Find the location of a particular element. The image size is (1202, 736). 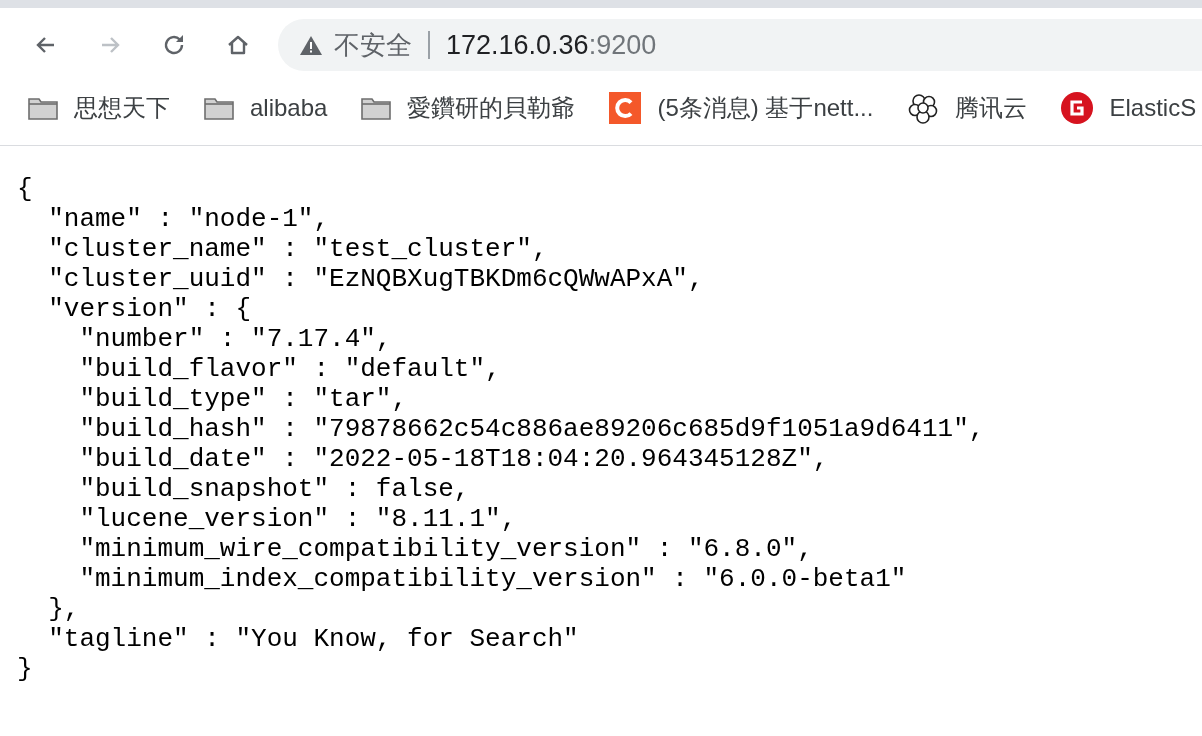

round-logo-icon is located at coordinates (1077, 108).